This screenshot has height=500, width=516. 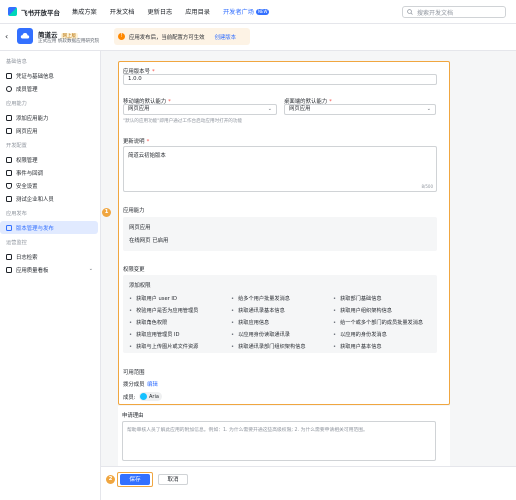 I want to click on capability-label: 应用能力, so click(x=134, y=211).